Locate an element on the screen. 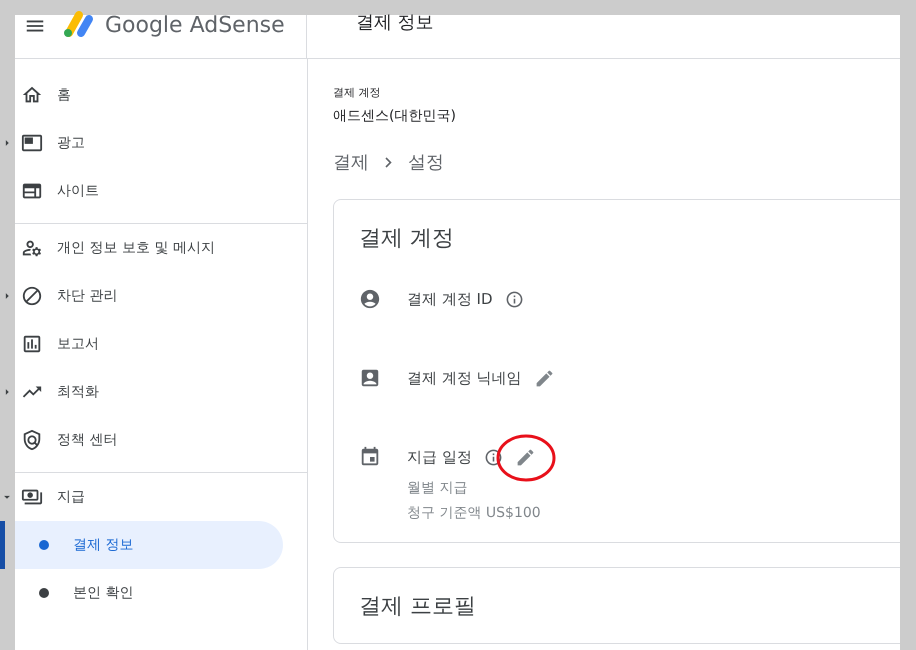  page-title: 결제 정보 is located at coordinates (395, 23).